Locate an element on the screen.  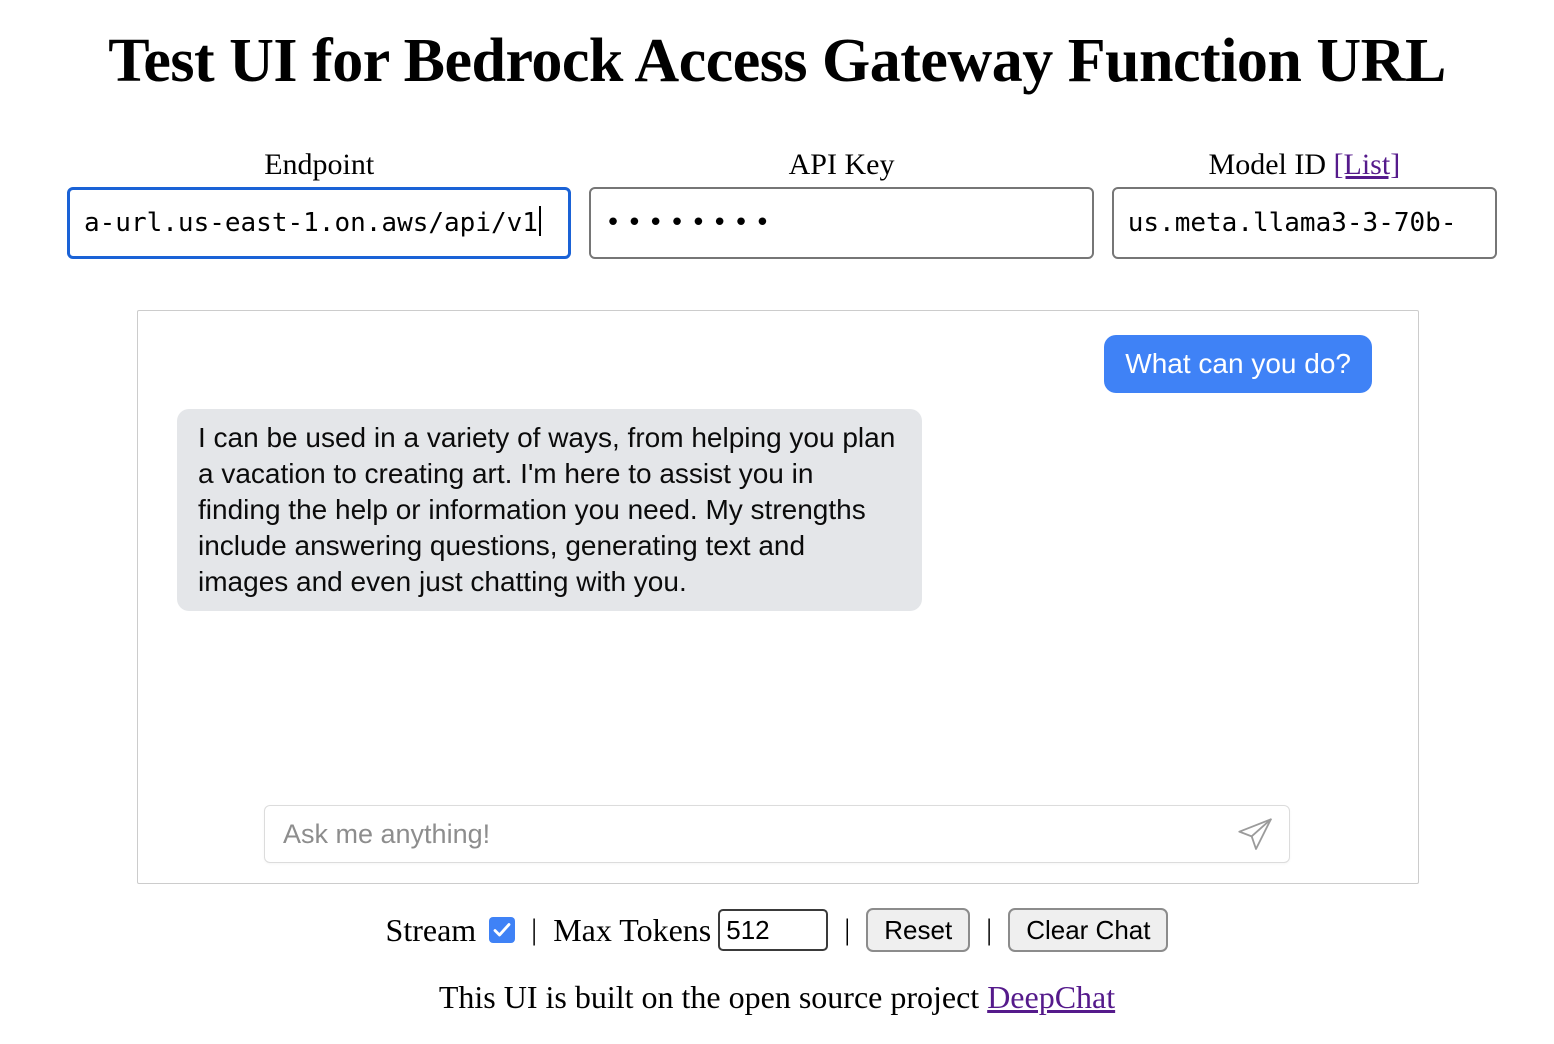
model-id-input-value: us.meta.llama3-3-70b- is located at coordinates (1292, 223).